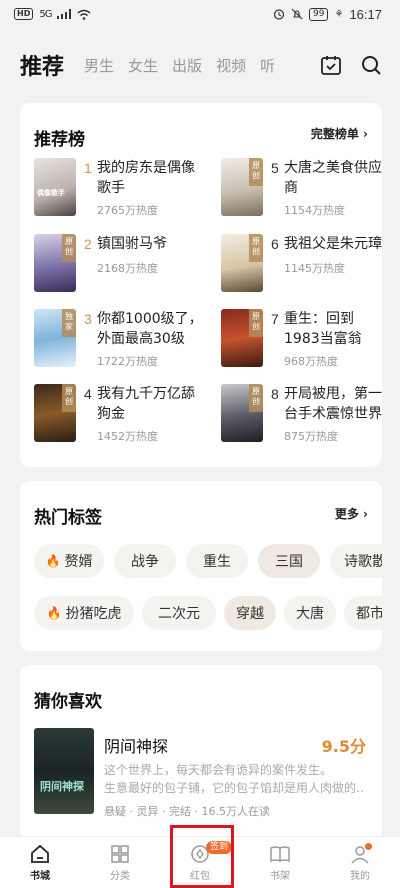  I want to click on tag-tang: 大唐, so click(310, 613).